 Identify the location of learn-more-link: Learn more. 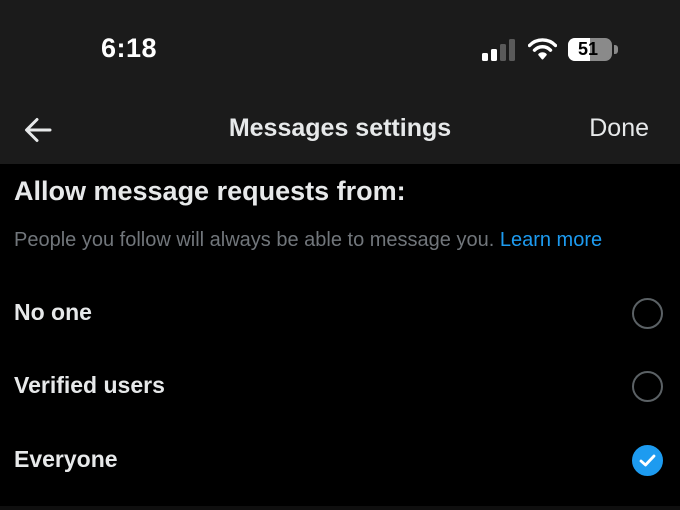
(551, 240).